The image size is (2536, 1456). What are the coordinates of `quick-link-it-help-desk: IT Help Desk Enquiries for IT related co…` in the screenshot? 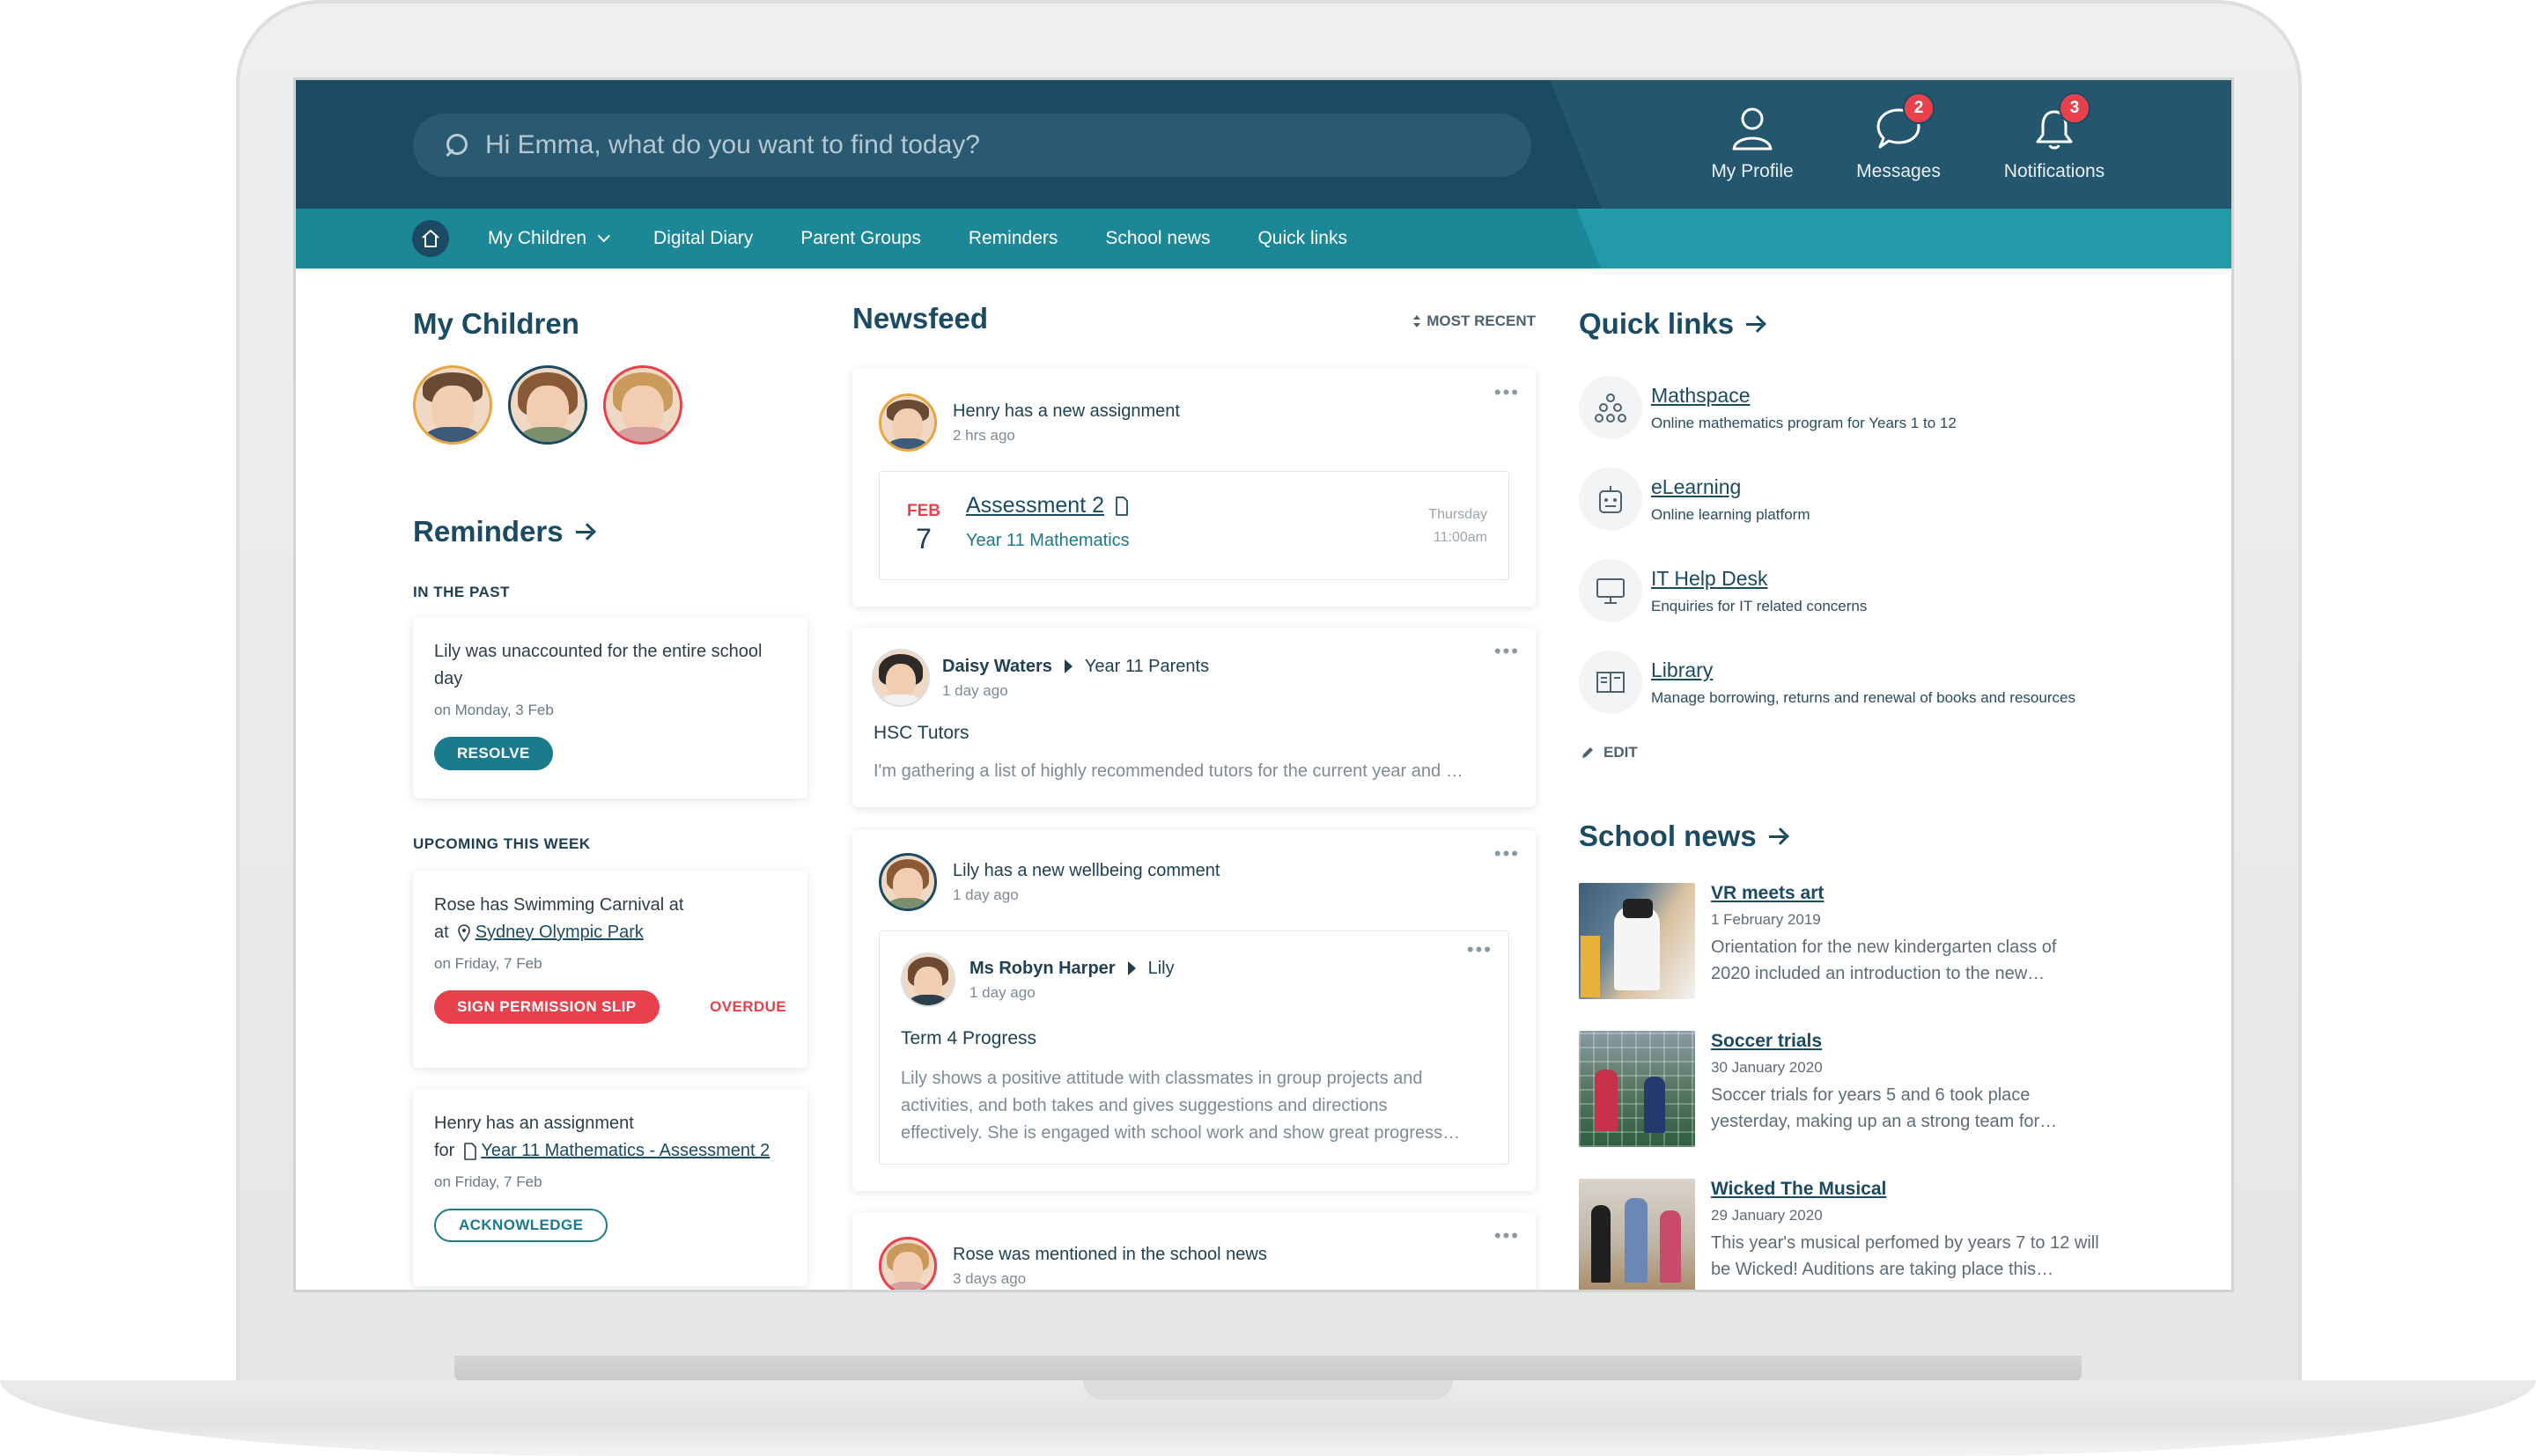 It's located at (1723, 590).